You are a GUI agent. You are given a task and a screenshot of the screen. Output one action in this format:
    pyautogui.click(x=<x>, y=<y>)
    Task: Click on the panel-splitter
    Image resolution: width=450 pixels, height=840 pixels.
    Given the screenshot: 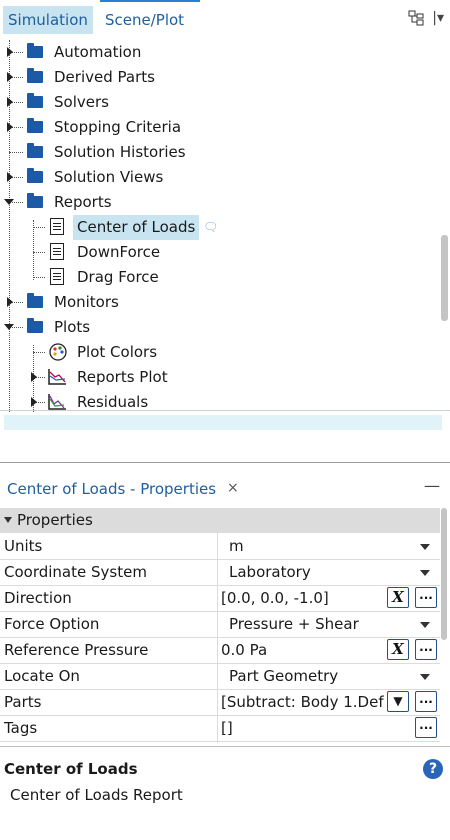 What is the action you would take?
    pyautogui.click(x=225, y=462)
    